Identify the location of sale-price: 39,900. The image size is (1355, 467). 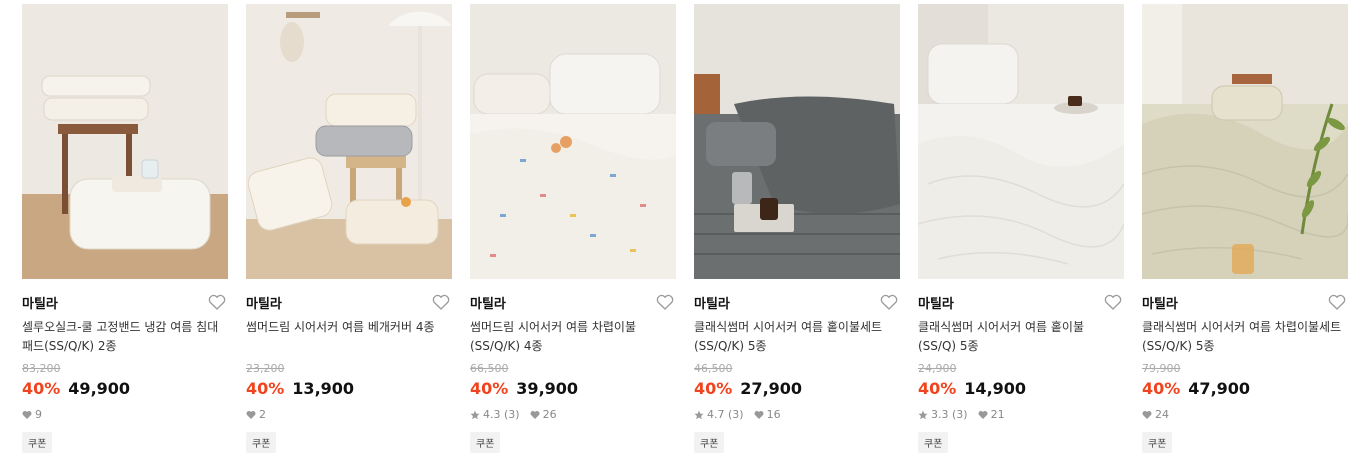
(547, 388).